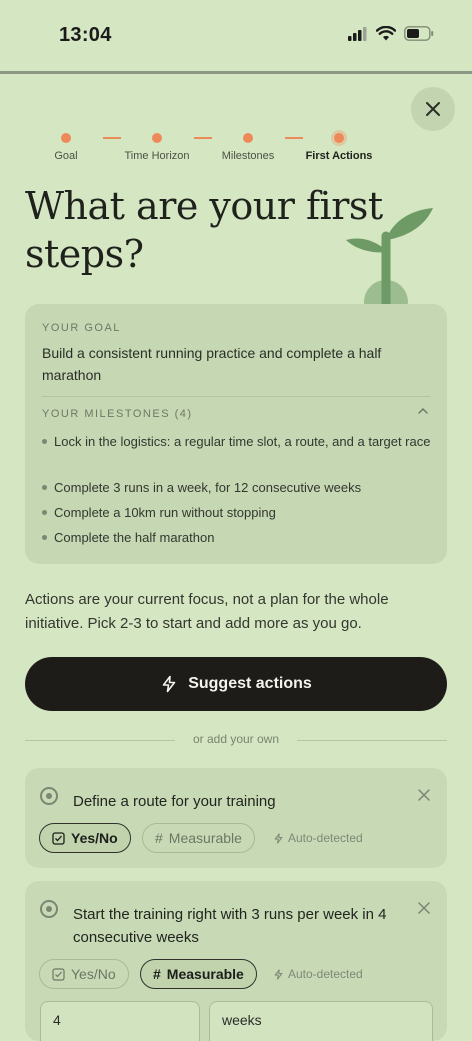 This screenshot has height=1041, width=472. What do you see at coordinates (157, 138) in the screenshot?
I see `step-dot-time-horizon` at bounding box center [157, 138].